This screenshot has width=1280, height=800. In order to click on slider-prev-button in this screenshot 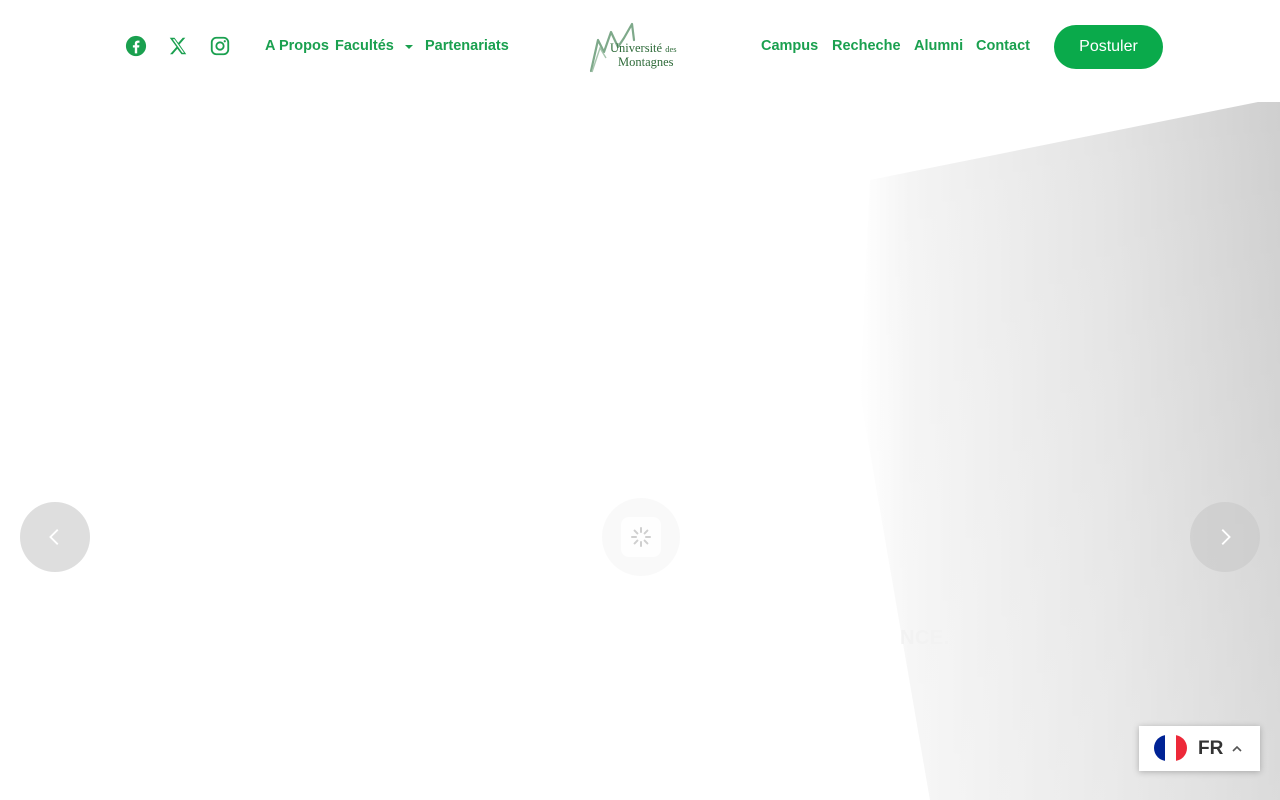, I will do `click(55, 537)`.